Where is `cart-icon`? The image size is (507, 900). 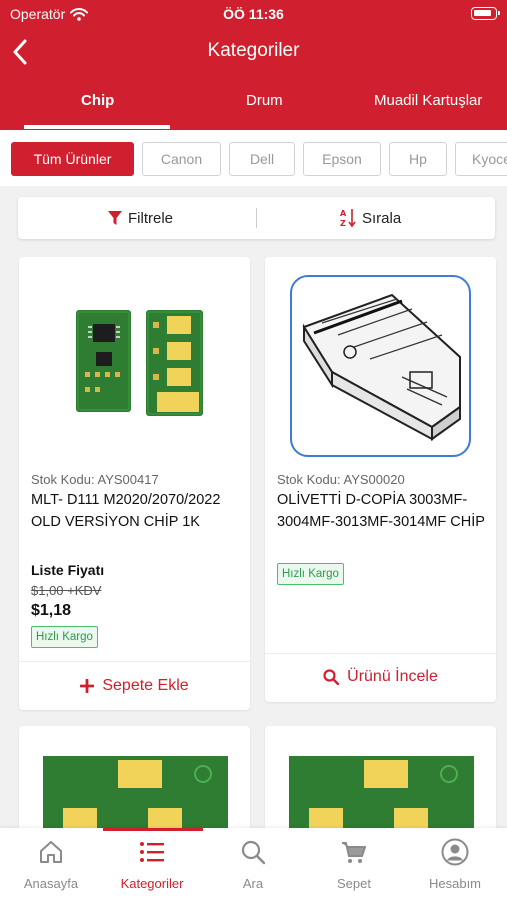 cart-icon is located at coordinates (354, 852).